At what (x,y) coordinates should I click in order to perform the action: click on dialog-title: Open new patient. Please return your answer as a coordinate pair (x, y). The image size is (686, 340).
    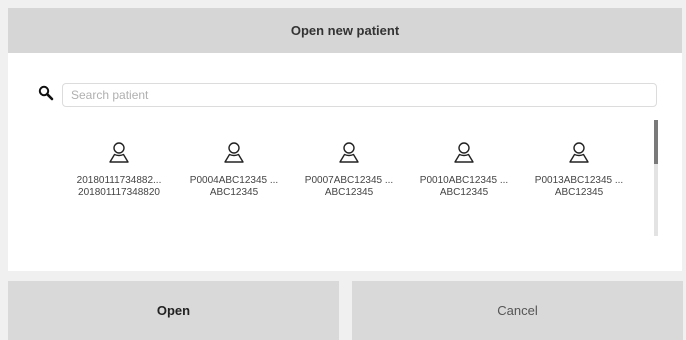
    Looking at the image, I should click on (345, 30).